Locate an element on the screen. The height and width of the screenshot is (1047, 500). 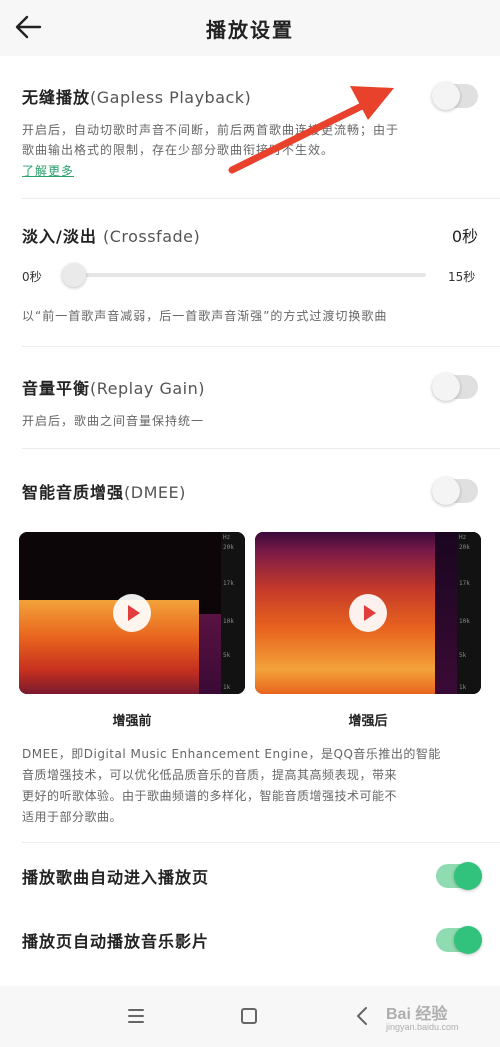
slider-max-label: 15秒 is located at coordinates (462, 277).